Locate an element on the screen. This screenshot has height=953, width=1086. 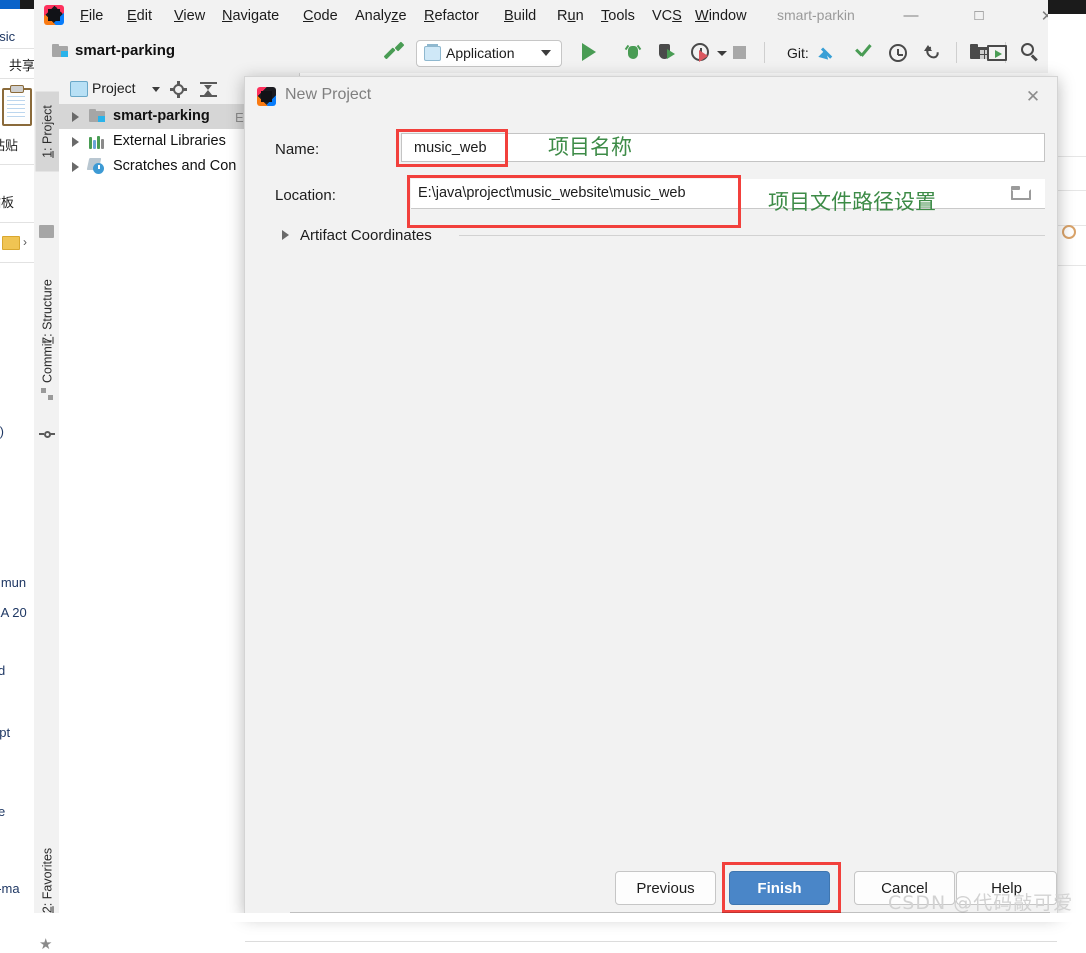
dialog-titlebar: IJ New Project ✕ is located at coordinates (651, 96).